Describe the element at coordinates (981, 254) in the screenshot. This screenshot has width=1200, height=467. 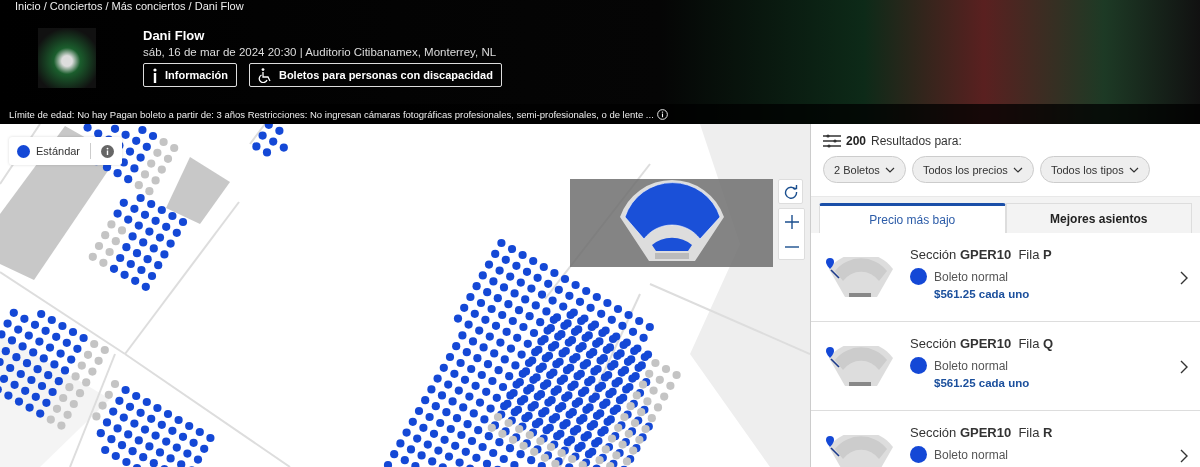
I see `section-row-title: Sección GPER10 Fila P` at that location.